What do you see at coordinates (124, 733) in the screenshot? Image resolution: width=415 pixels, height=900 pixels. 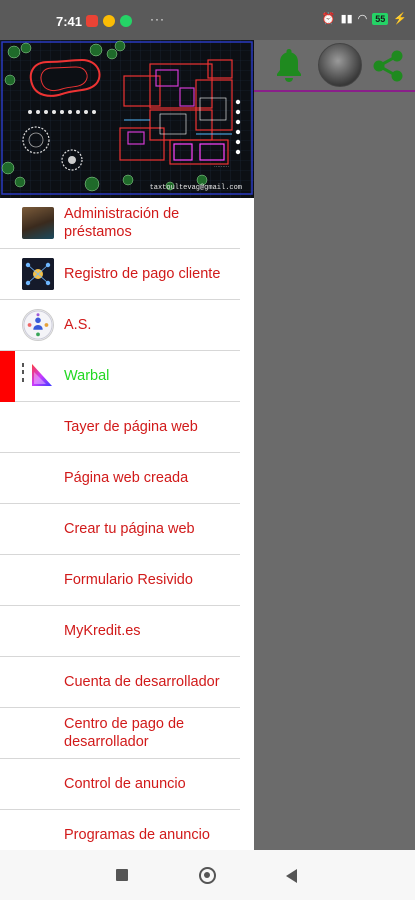 I see `menu-item-label: Centro de pago de desarrollador` at bounding box center [124, 733].